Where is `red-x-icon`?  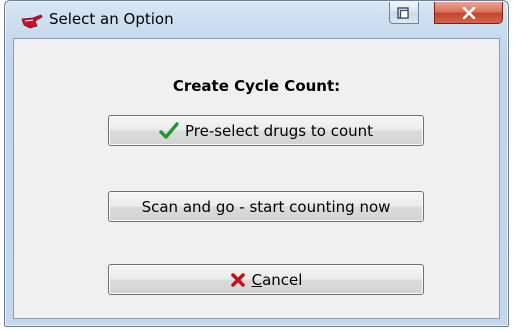 red-x-icon is located at coordinates (237, 279).